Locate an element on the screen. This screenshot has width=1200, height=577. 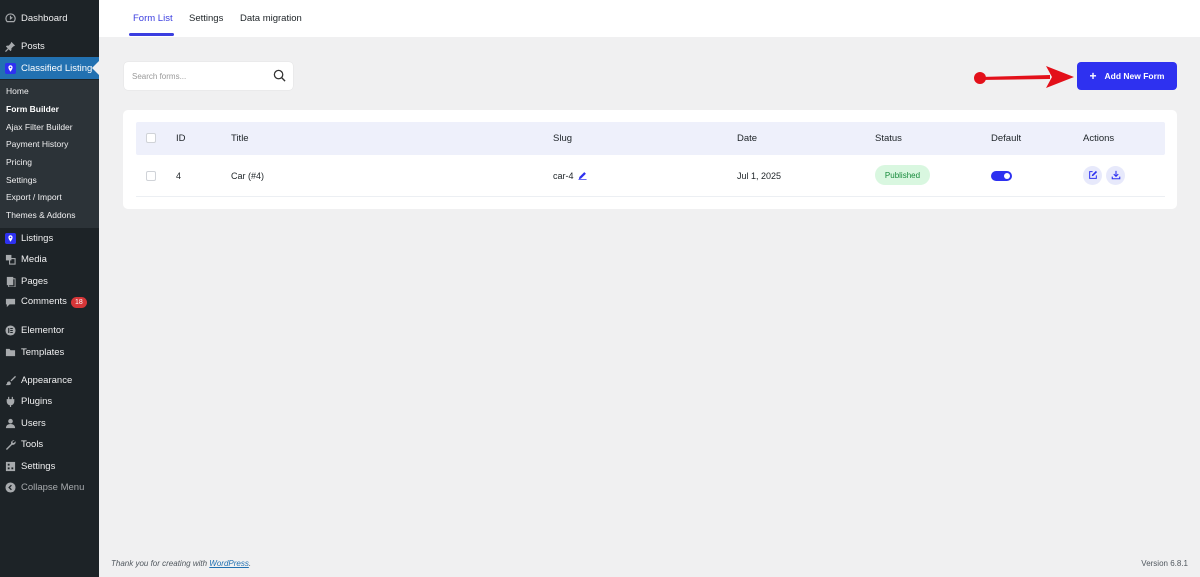
menu-label-classified-listing: Classified Listing is located at coordinates (57, 68).